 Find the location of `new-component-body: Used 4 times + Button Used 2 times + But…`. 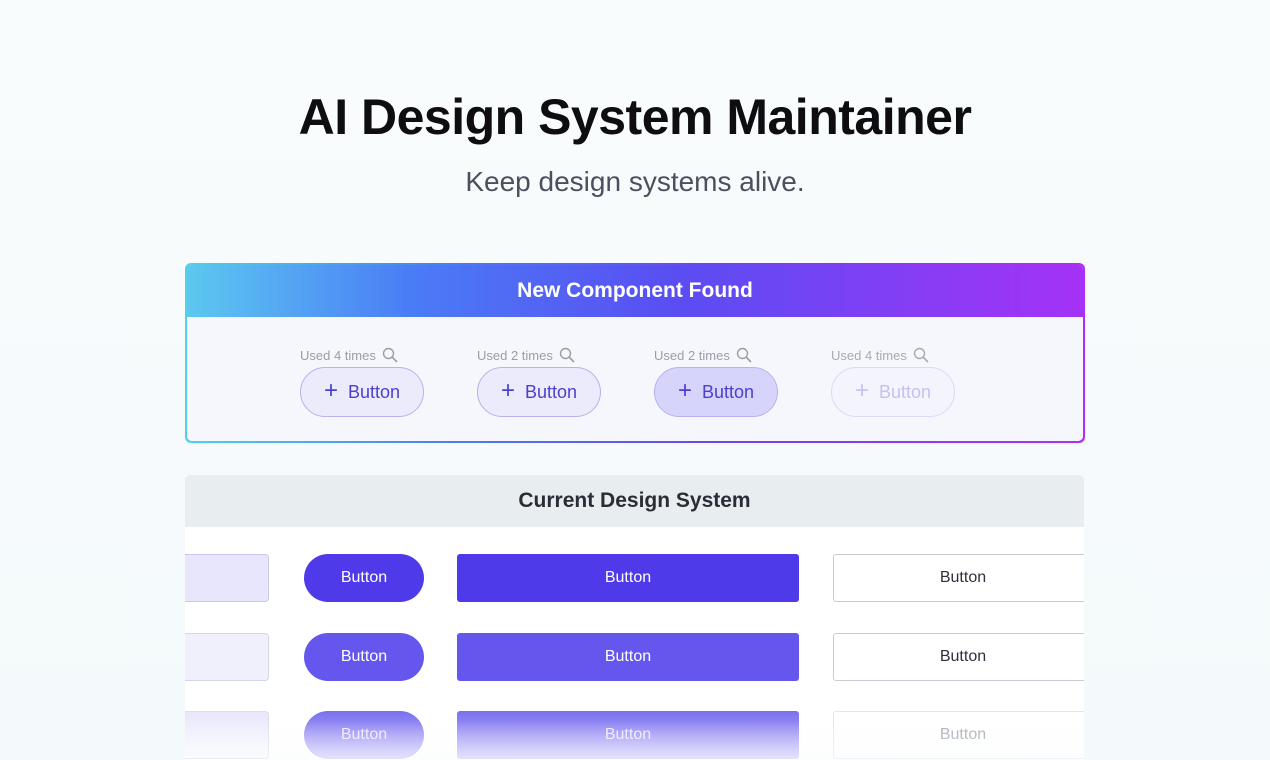

new-component-body: Used 4 times + Button Used 2 times + But… is located at coordinates (635, 379).